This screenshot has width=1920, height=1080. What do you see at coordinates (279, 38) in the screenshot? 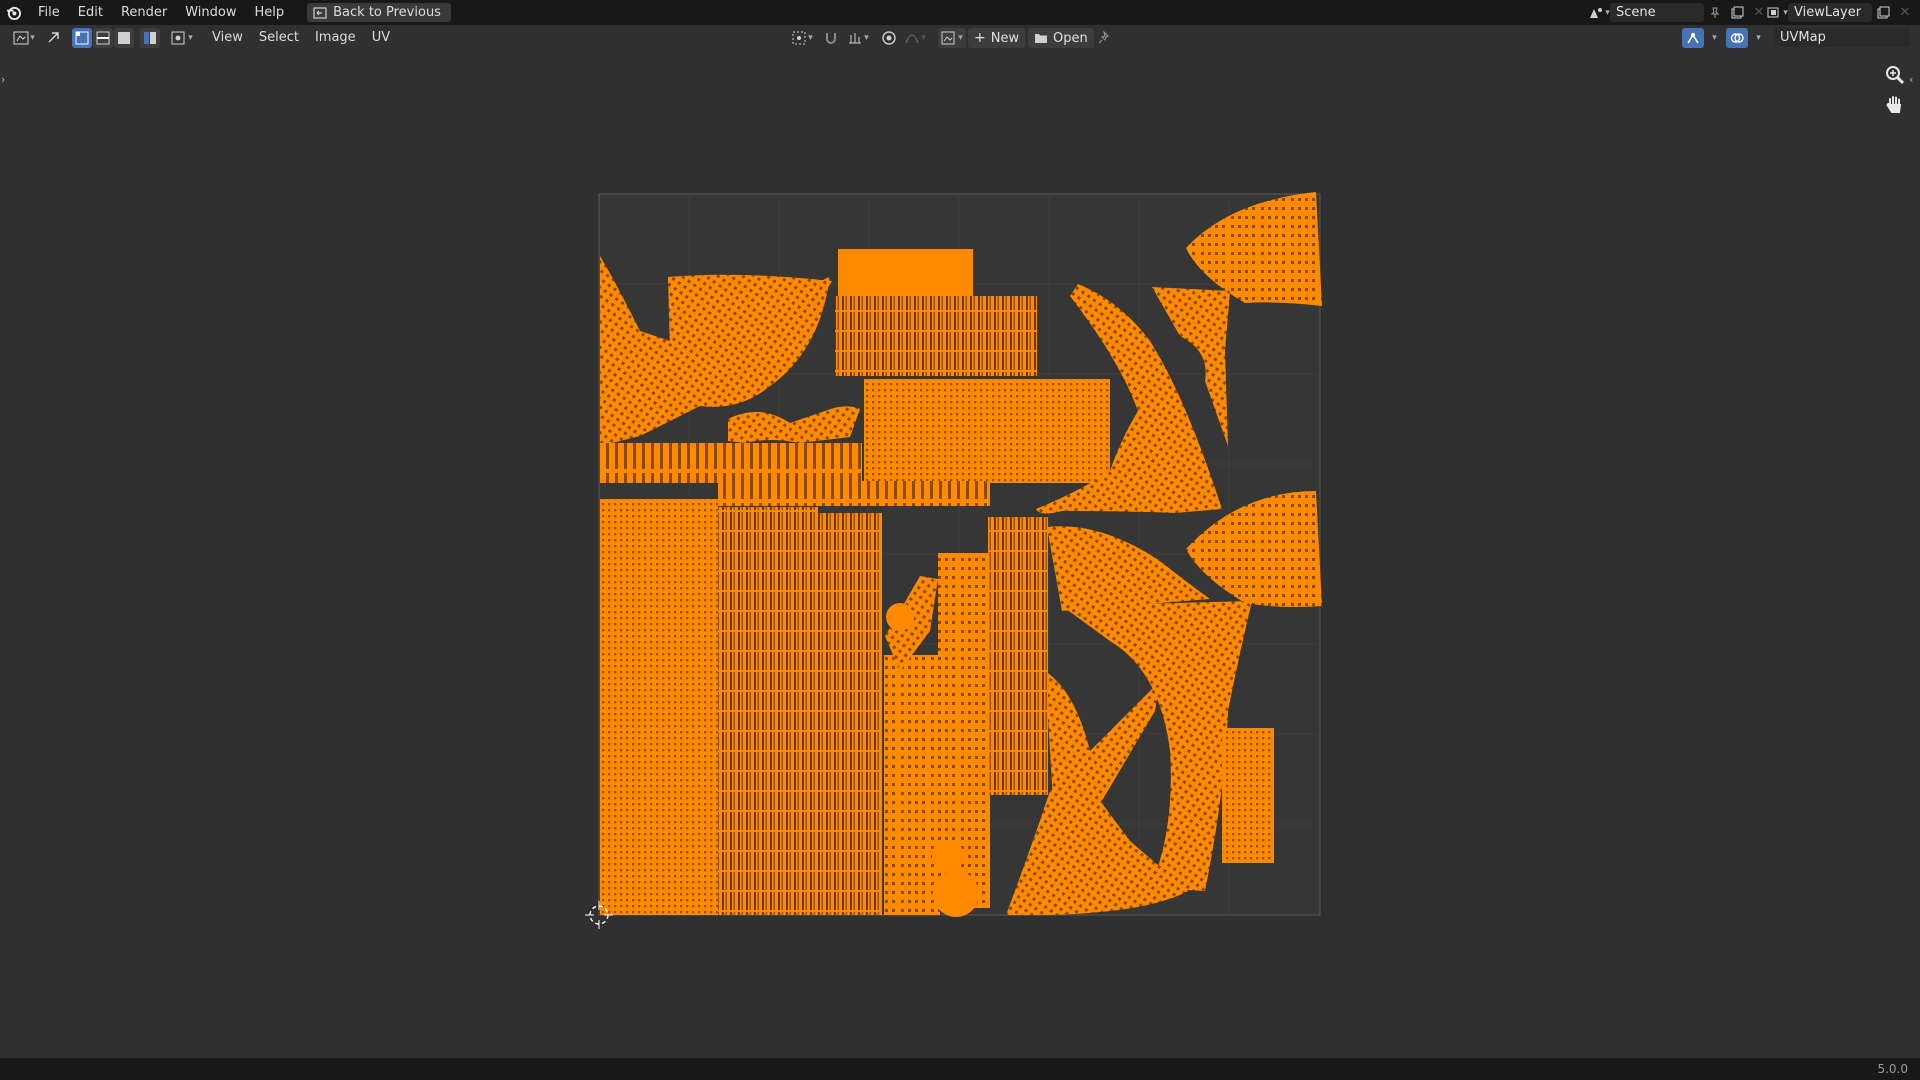
I see `menu-select: Select` at bounding box center [279, 38].